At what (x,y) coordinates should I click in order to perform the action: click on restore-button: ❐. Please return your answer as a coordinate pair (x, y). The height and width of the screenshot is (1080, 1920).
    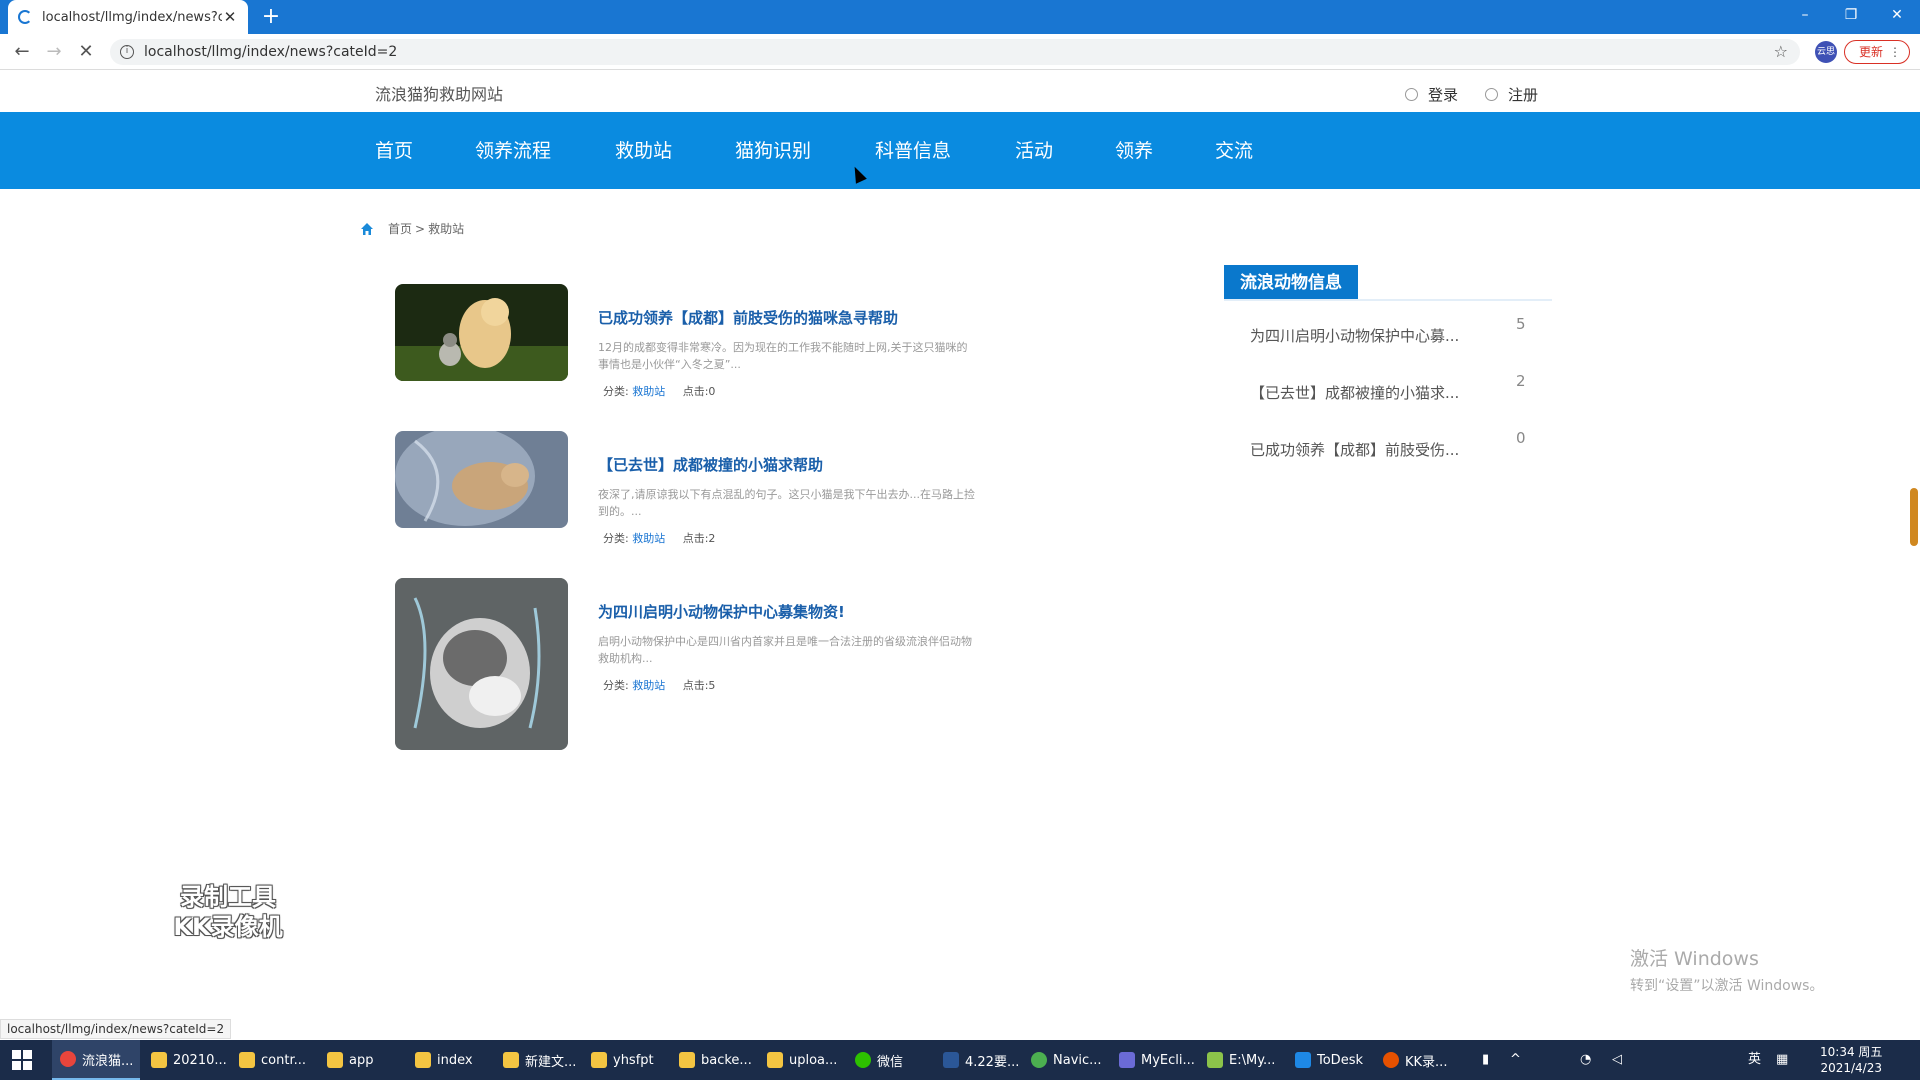
    Looking at the image, I should click on (1851, 15).